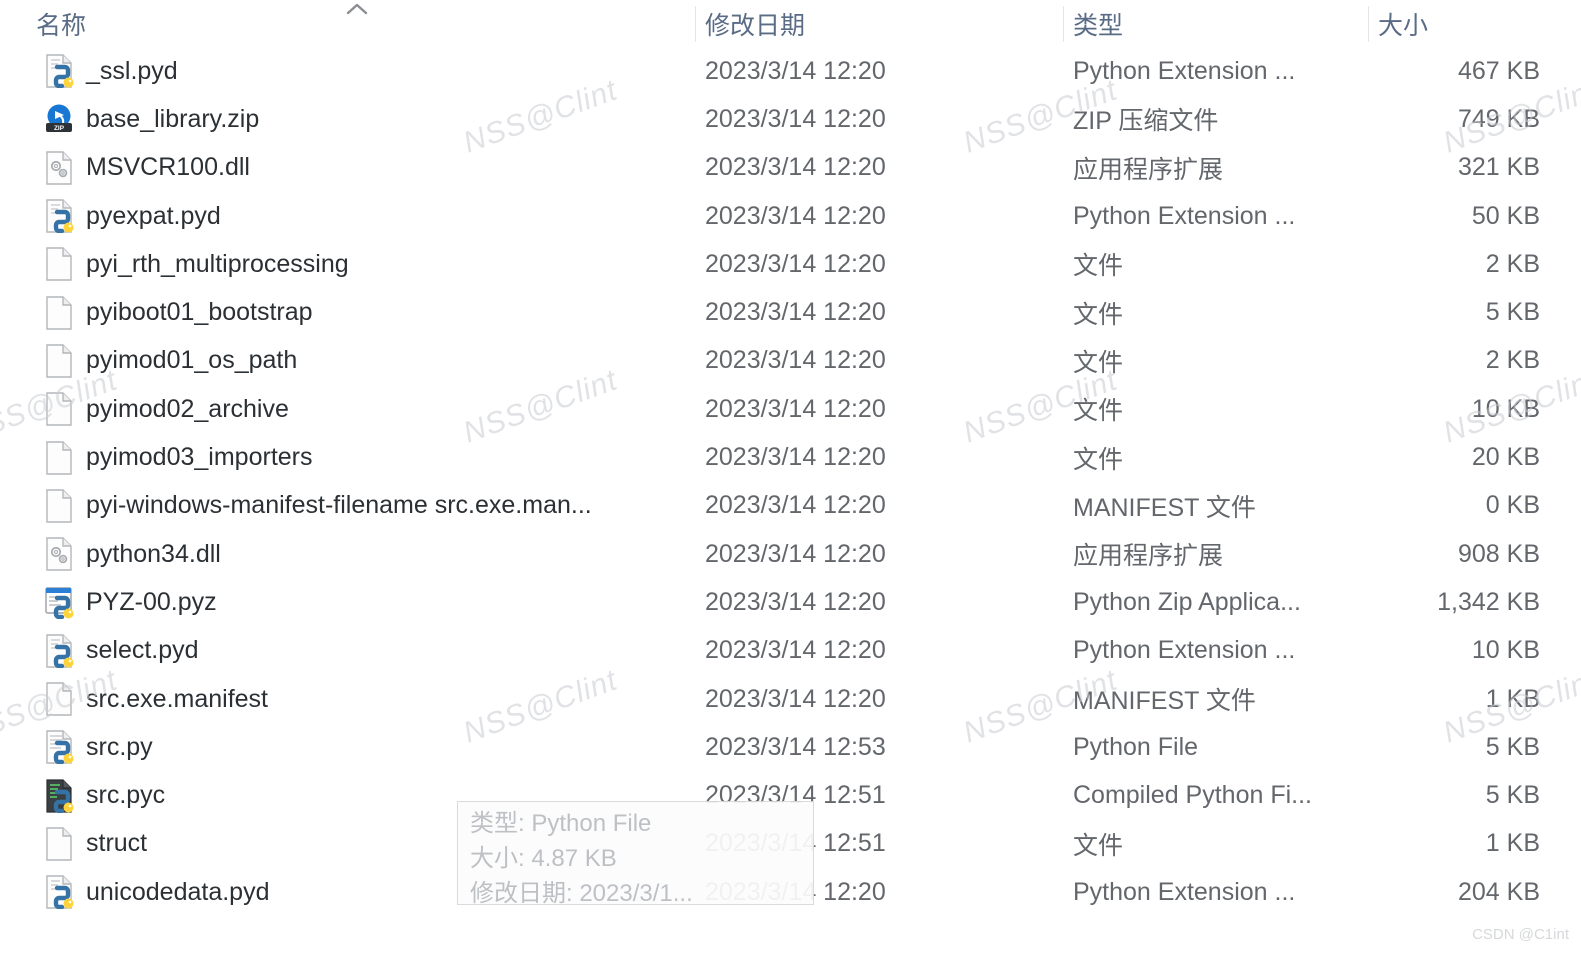 The width and height of the screenshot is (1581, 953). Describe the element at coordinates (1512, 746) in the screenshot. I see `file-size-label: 5 KB` at that location.